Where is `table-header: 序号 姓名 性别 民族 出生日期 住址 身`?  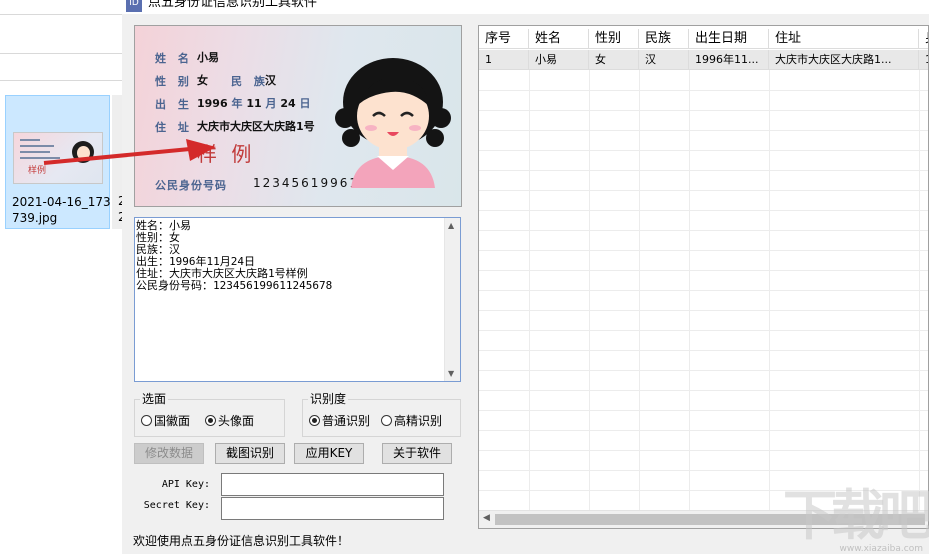
table-header: 序号 姓名 性别 民族 出生日期 住址 身 is located at coordinates (703, 39).